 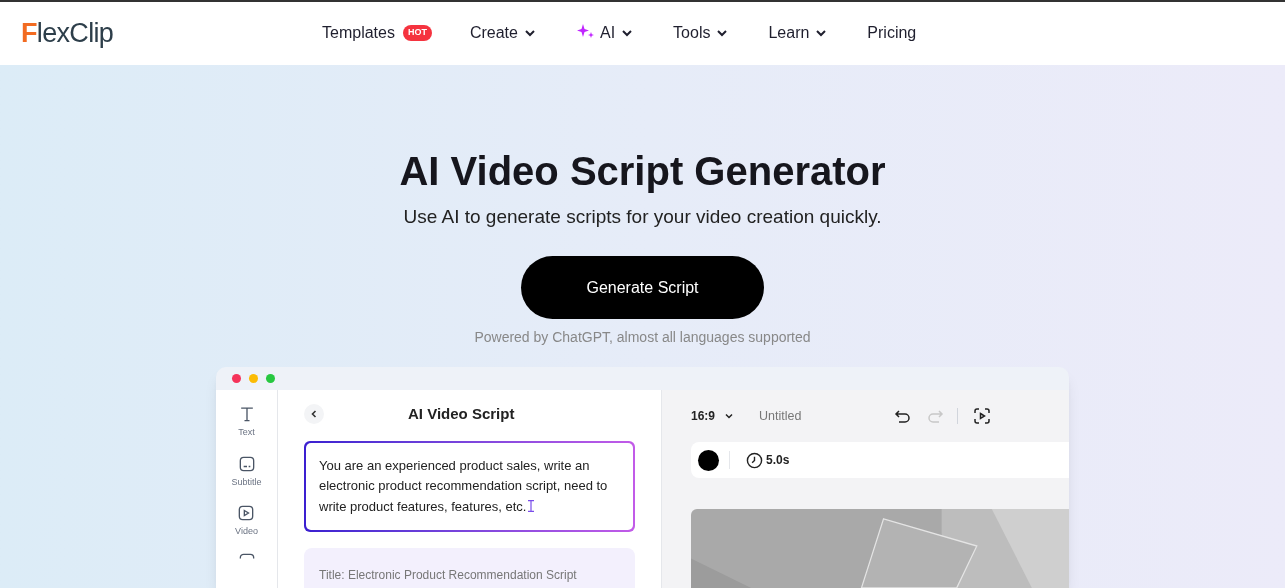 I want to click on page-title: AI Video Script Generator, so click(x=642, y=171).